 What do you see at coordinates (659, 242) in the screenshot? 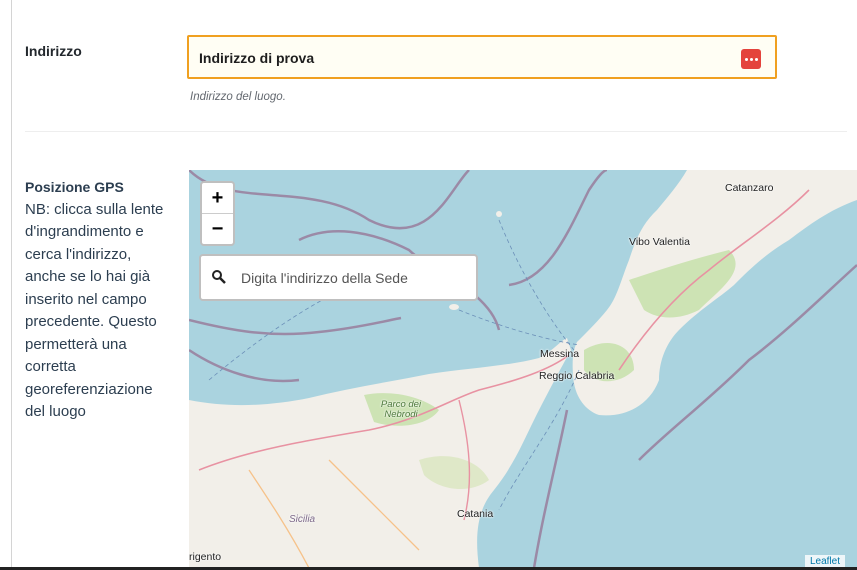
I see `map-label-vibo-valentia: Vibo Valentia` at bounding box center [659, 242].